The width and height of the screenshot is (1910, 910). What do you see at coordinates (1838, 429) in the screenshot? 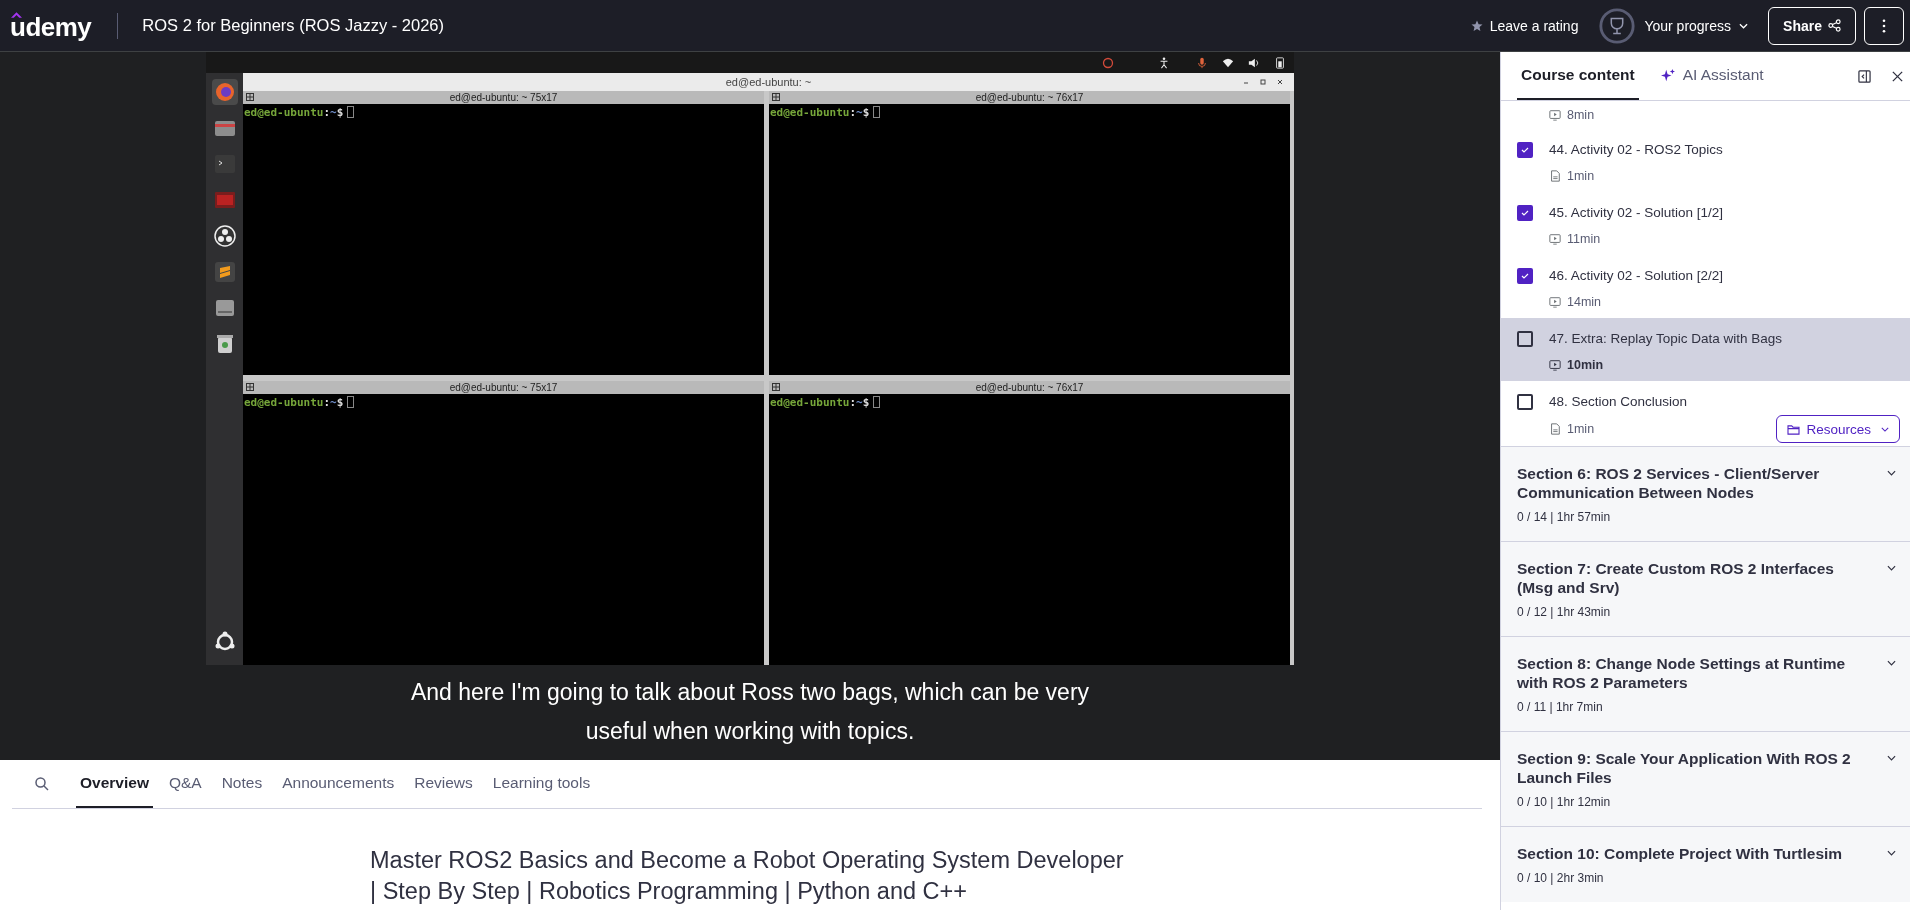
I see `resources-dropdown: Resources` at bounding box center [1838, 429].